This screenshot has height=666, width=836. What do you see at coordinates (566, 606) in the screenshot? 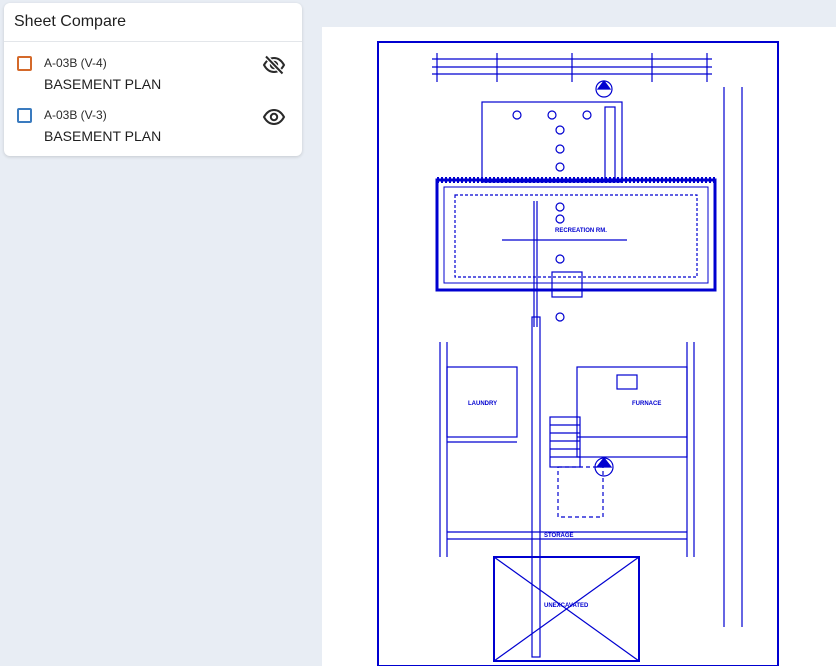
I see `room-label-unexcavated: UNEXCAVATED` at bounding box center [566, 606].